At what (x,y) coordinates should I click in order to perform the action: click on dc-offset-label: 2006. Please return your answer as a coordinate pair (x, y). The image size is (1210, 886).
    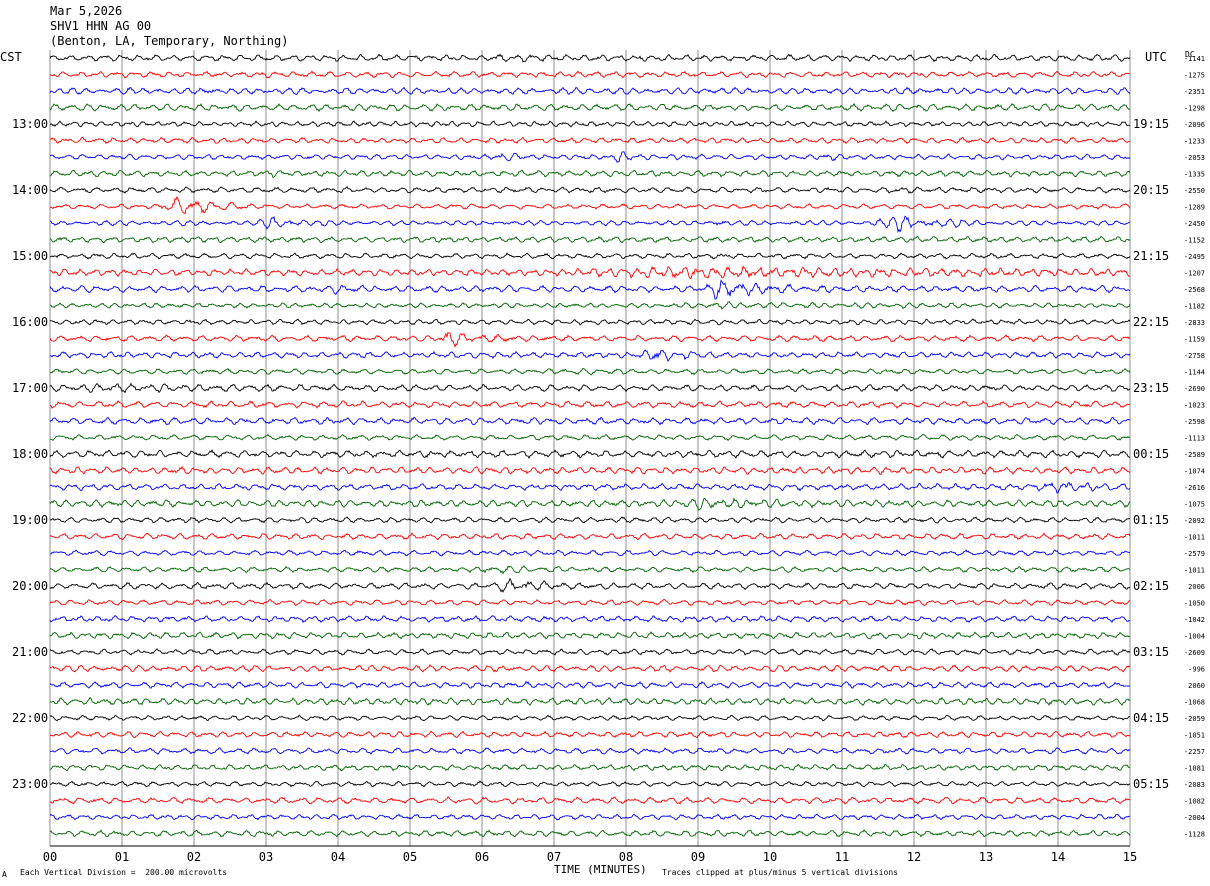
    Looking at the image, I should click on (1196, 587).